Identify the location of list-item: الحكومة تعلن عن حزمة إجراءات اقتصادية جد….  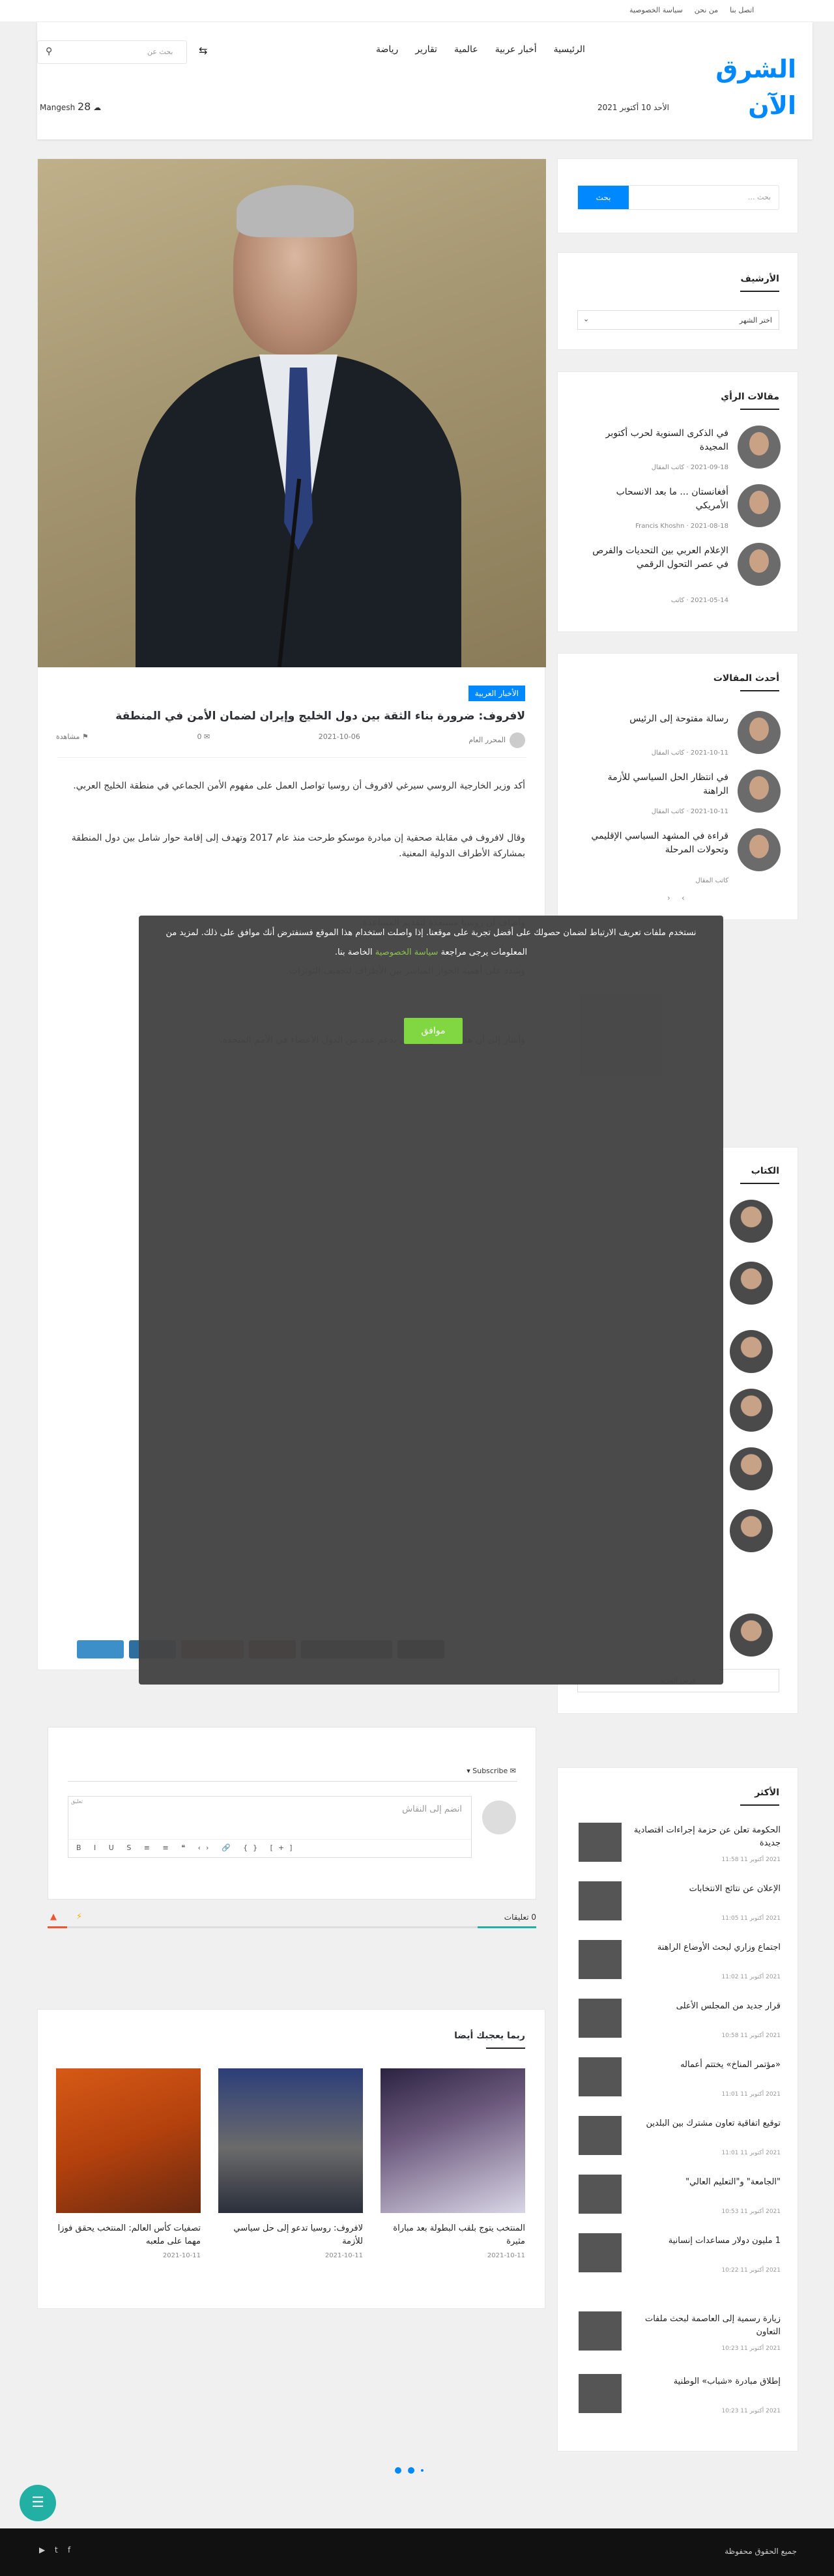
(680, 1845).